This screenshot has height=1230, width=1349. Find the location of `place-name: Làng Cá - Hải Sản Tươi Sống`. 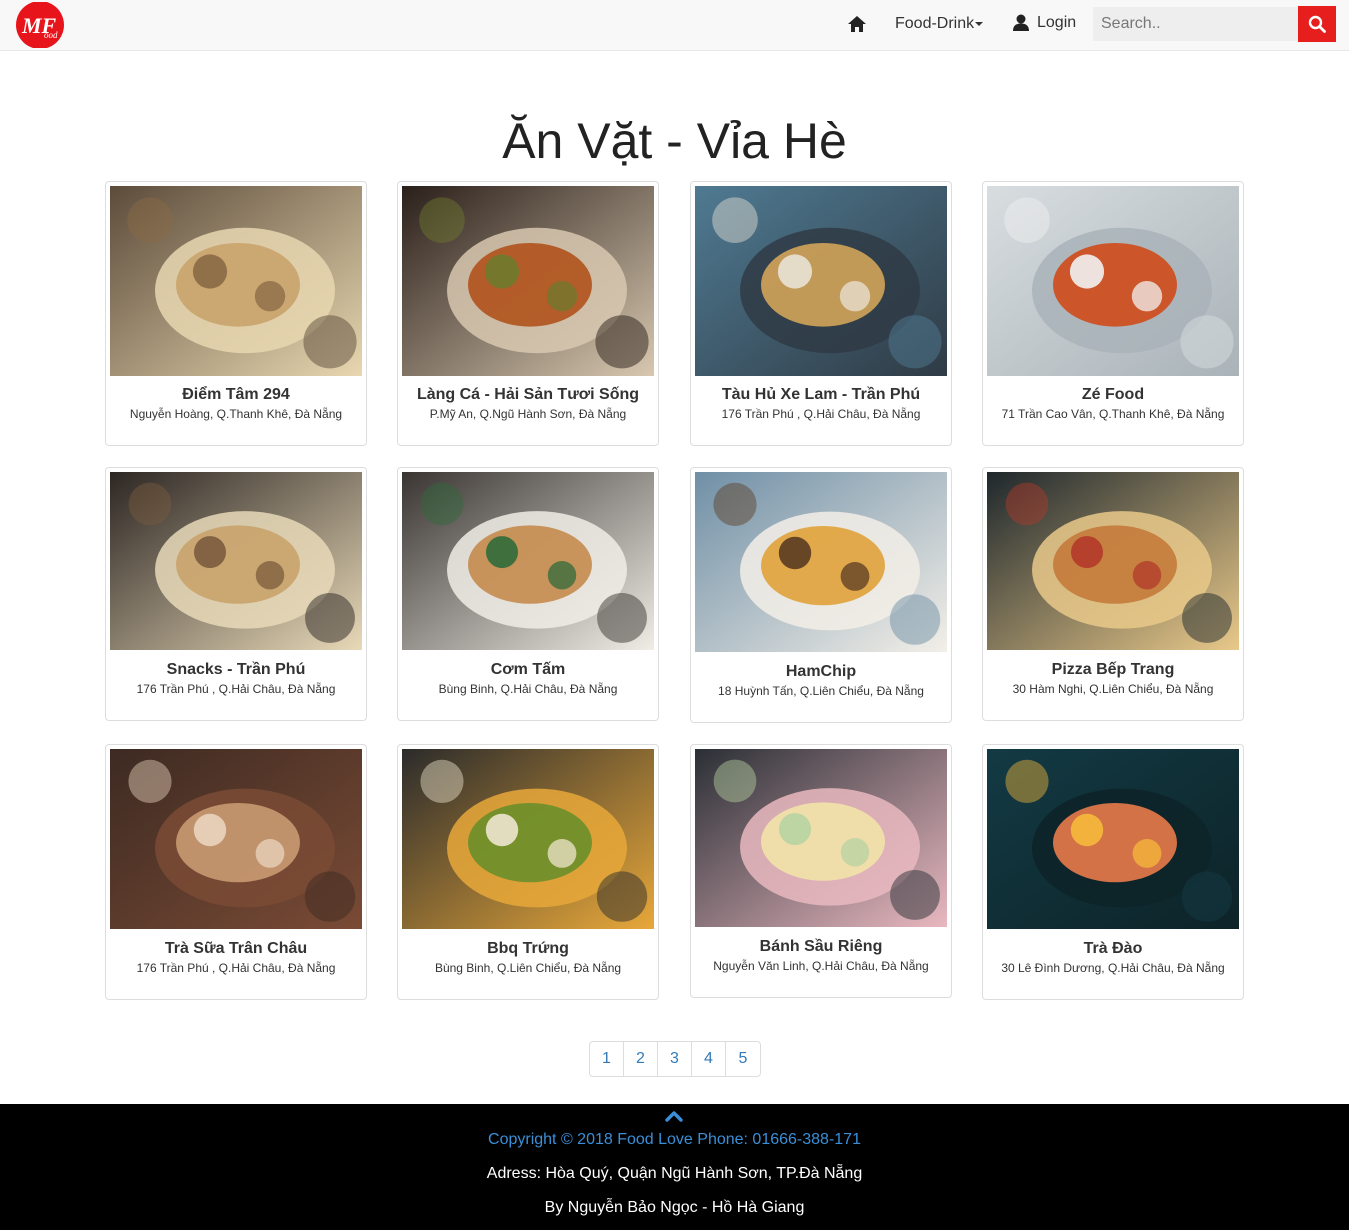

place-name: Làng Cá - Hải Sản Tươi Sống is located at coordinates (528, 394).